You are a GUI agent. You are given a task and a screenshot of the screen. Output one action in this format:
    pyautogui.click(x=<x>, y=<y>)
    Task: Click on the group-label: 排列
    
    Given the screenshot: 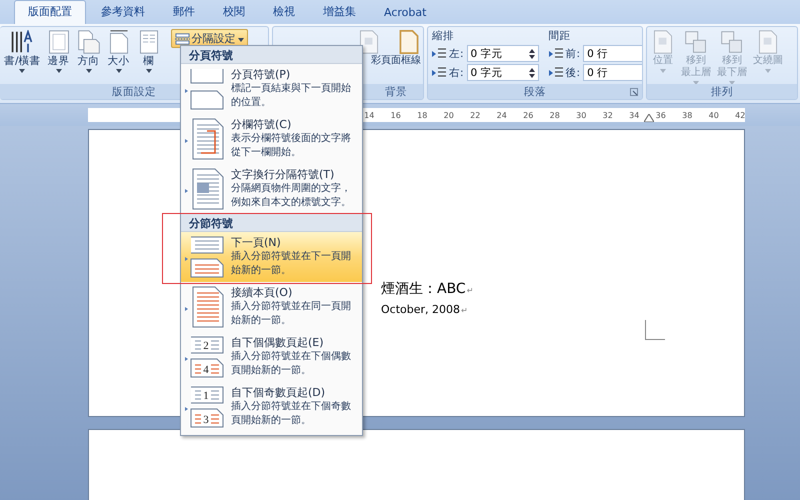 What is the action you would take?
    pyautogui.click(x=722, y=91)
    